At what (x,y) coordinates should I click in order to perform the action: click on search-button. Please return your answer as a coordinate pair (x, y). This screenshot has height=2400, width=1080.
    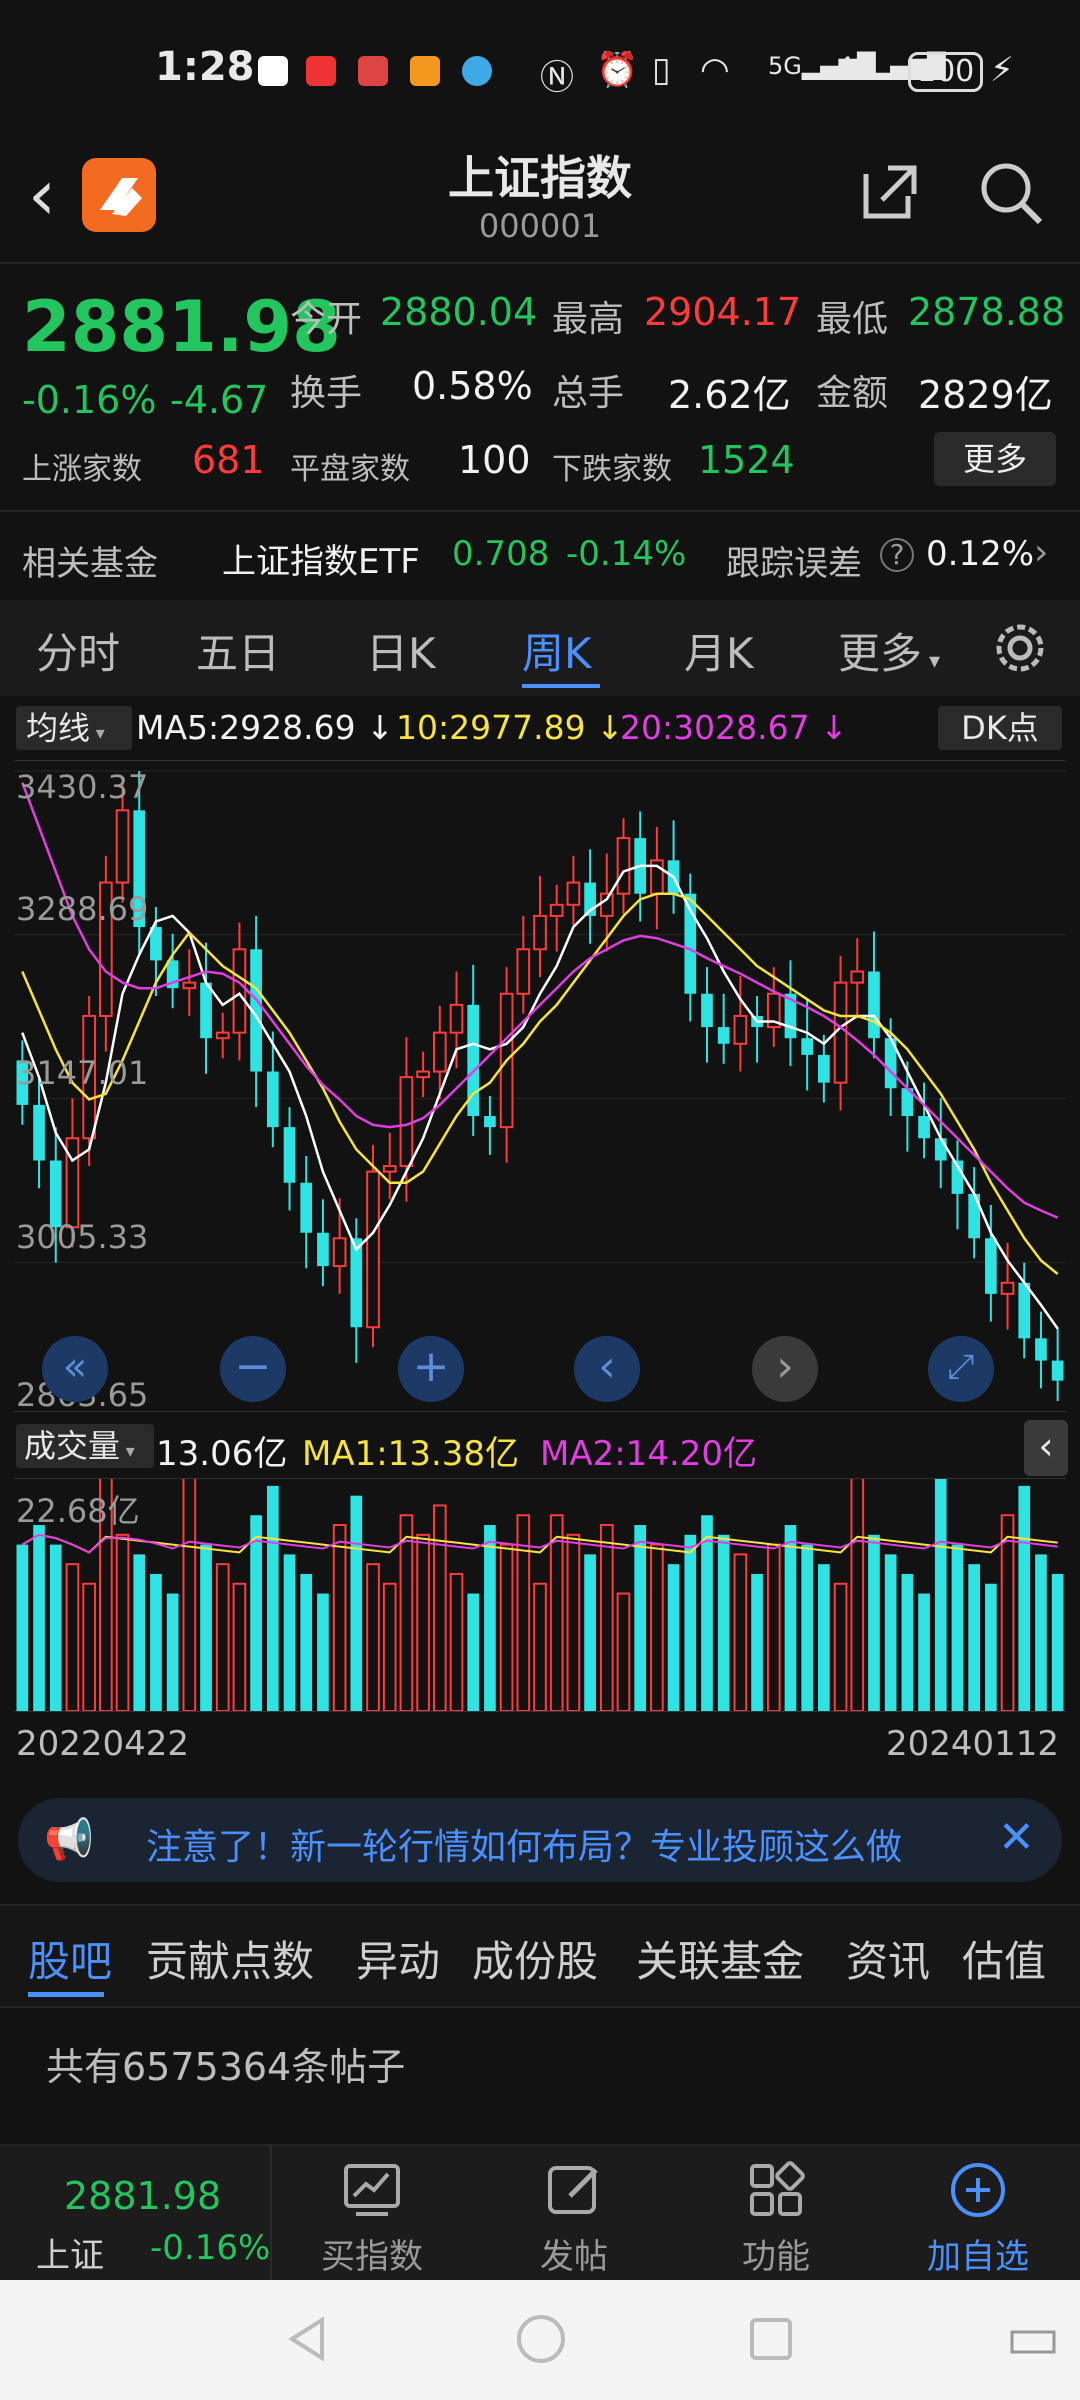
    Looking at the image, I should click on (1011, 195).